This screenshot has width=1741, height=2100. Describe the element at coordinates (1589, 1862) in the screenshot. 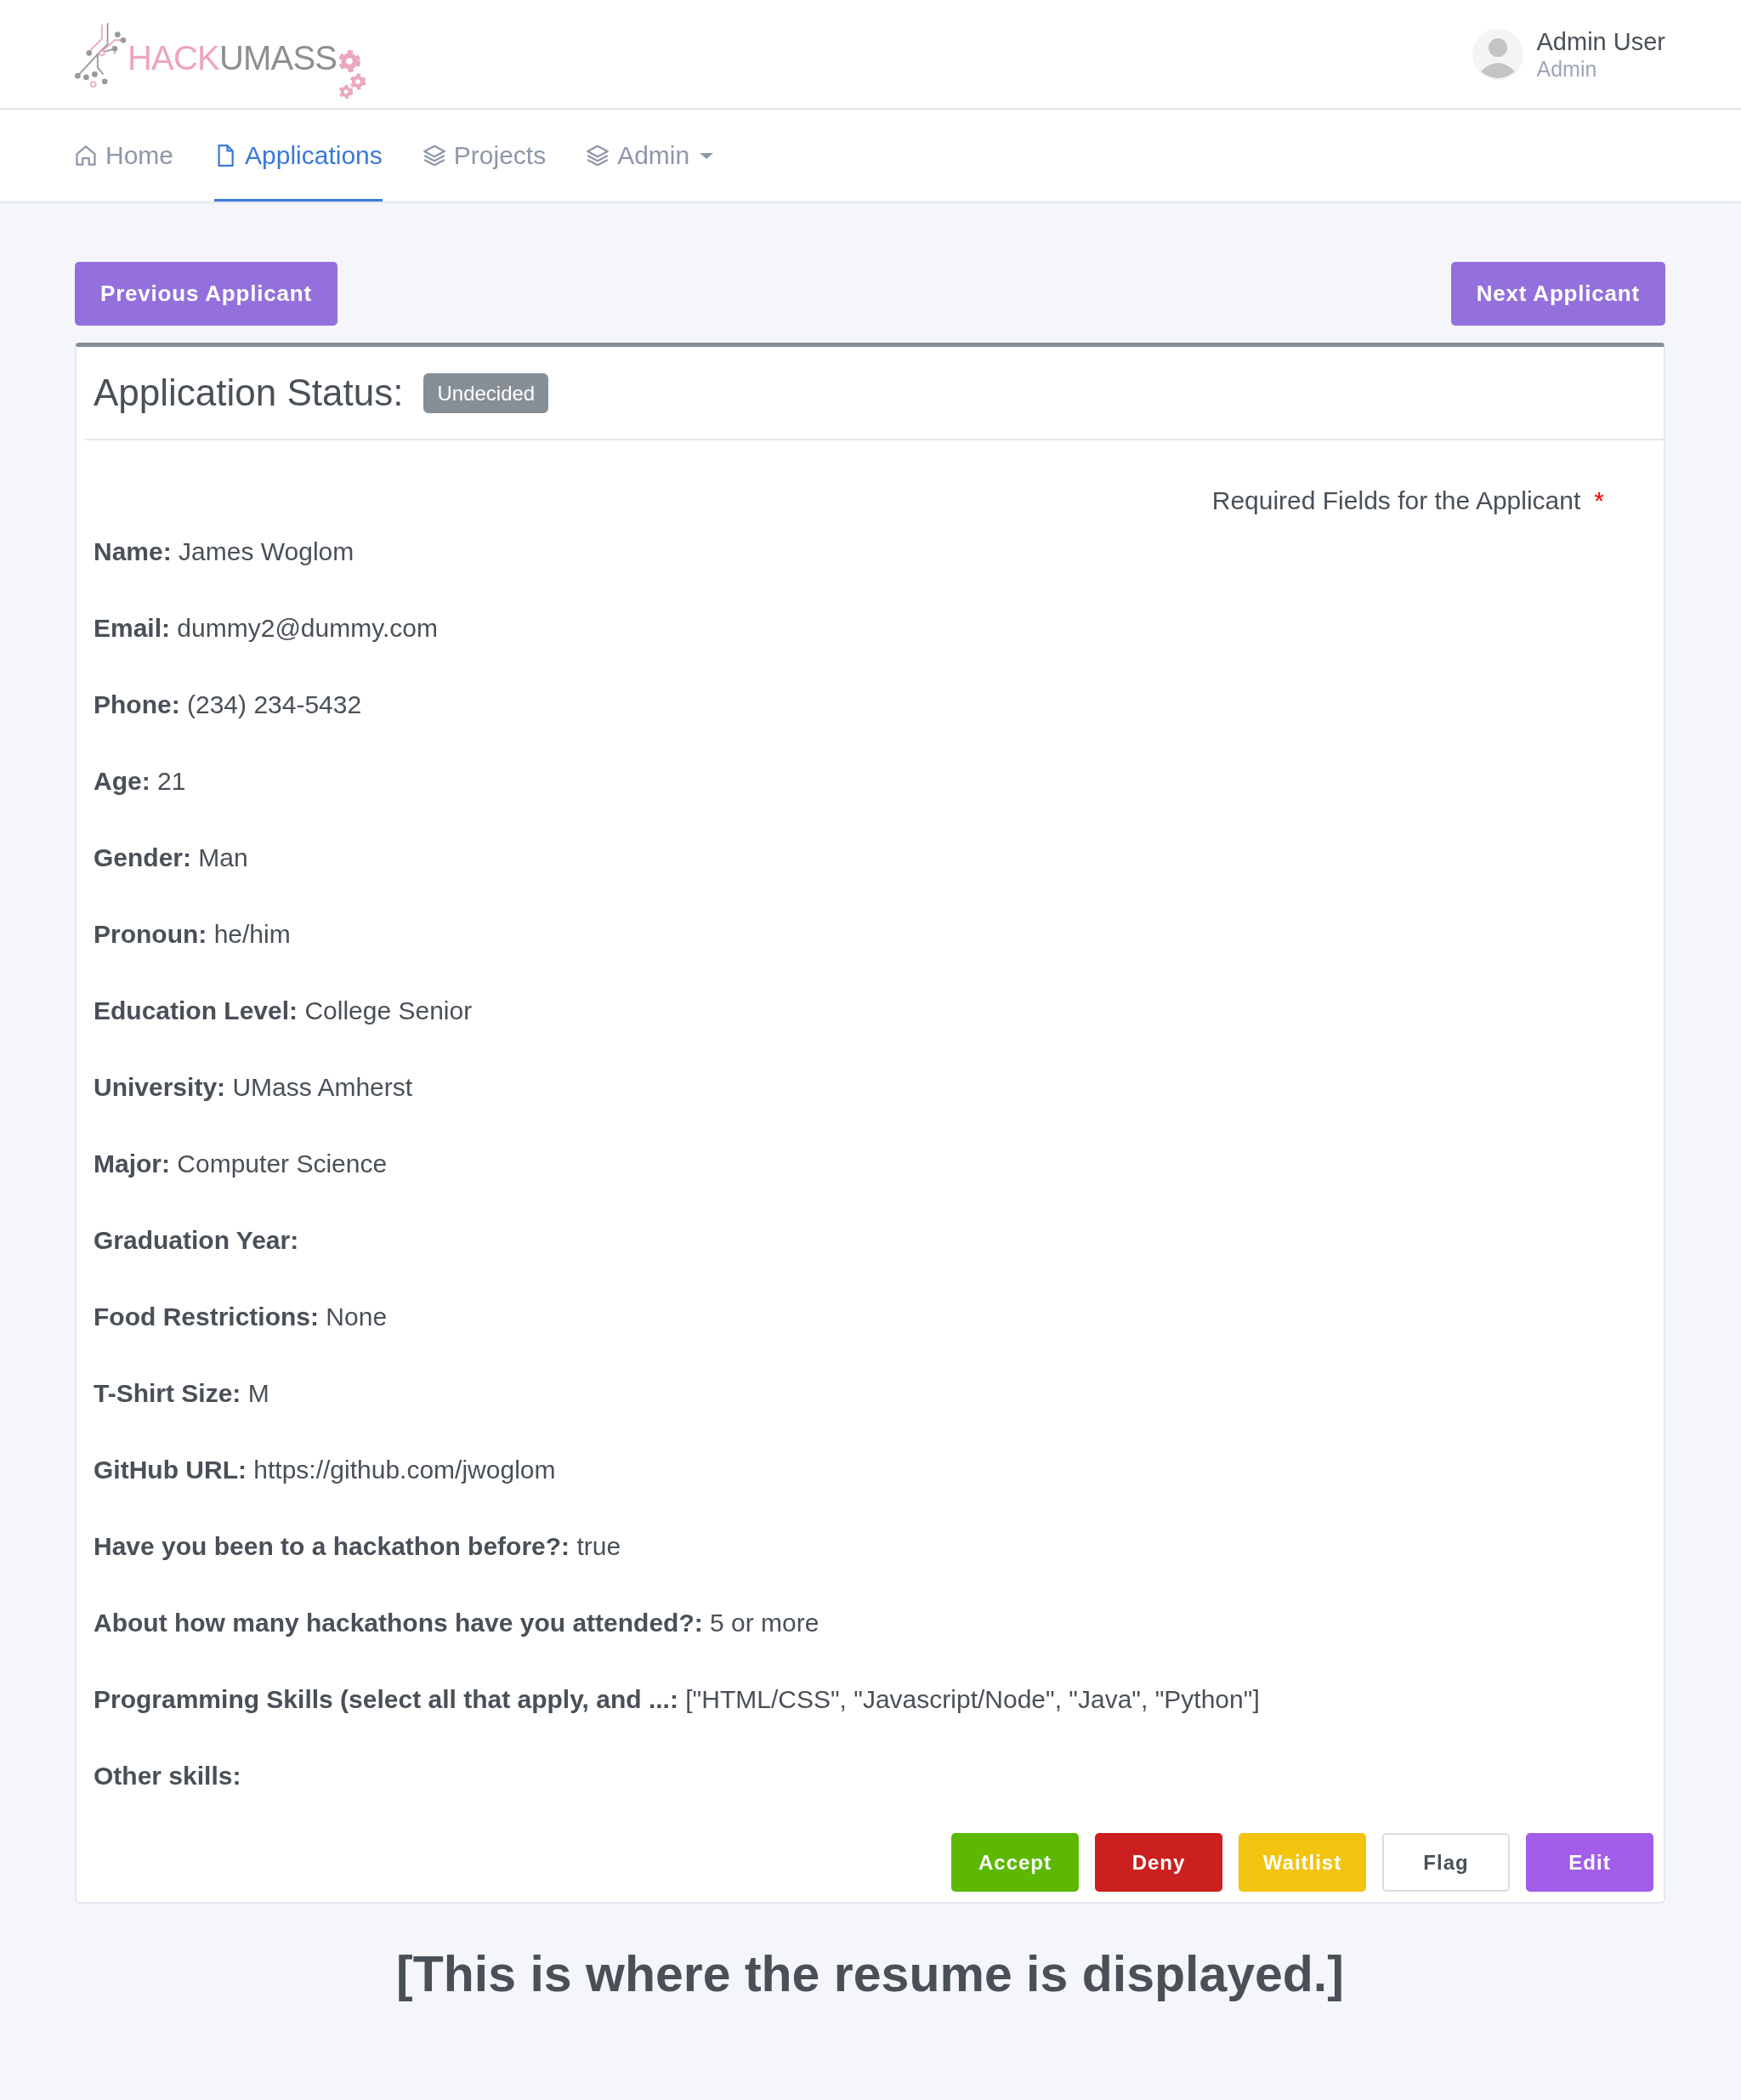

I see `action-button: Edit` at that location.